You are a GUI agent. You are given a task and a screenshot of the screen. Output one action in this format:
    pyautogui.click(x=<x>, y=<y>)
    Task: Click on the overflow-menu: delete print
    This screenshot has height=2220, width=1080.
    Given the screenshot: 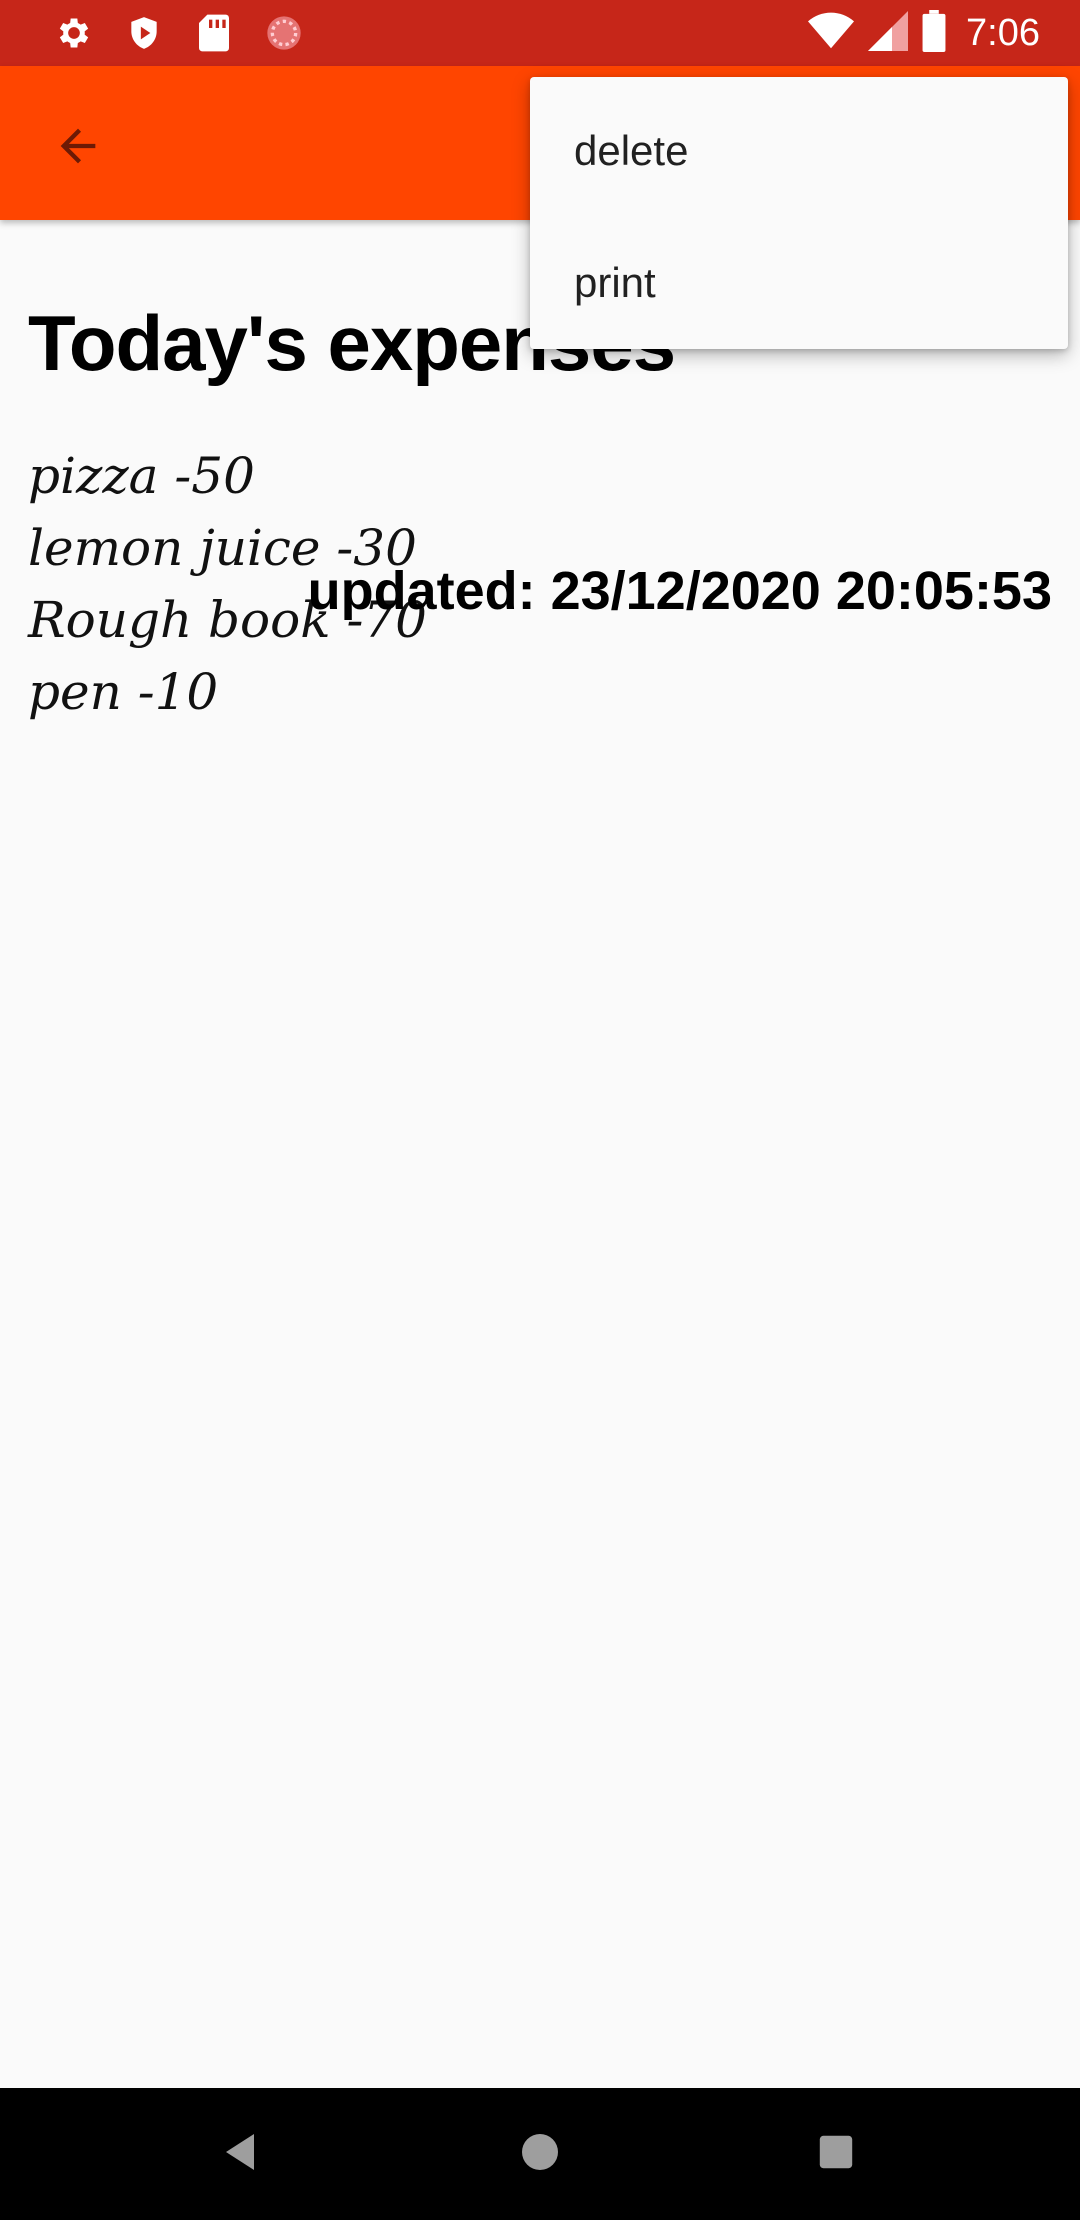 What is the action you would take?
    pyautogui.click(x=799, y=213)
    